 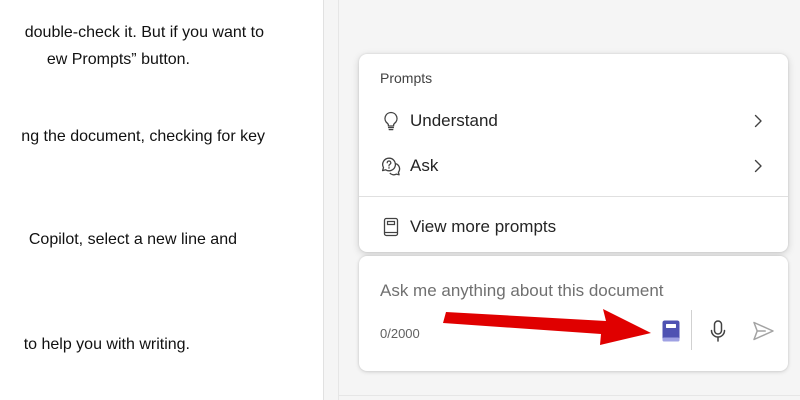 I want to click on document-text-line: ng the document, checking for key, so click(x=143, y=136).